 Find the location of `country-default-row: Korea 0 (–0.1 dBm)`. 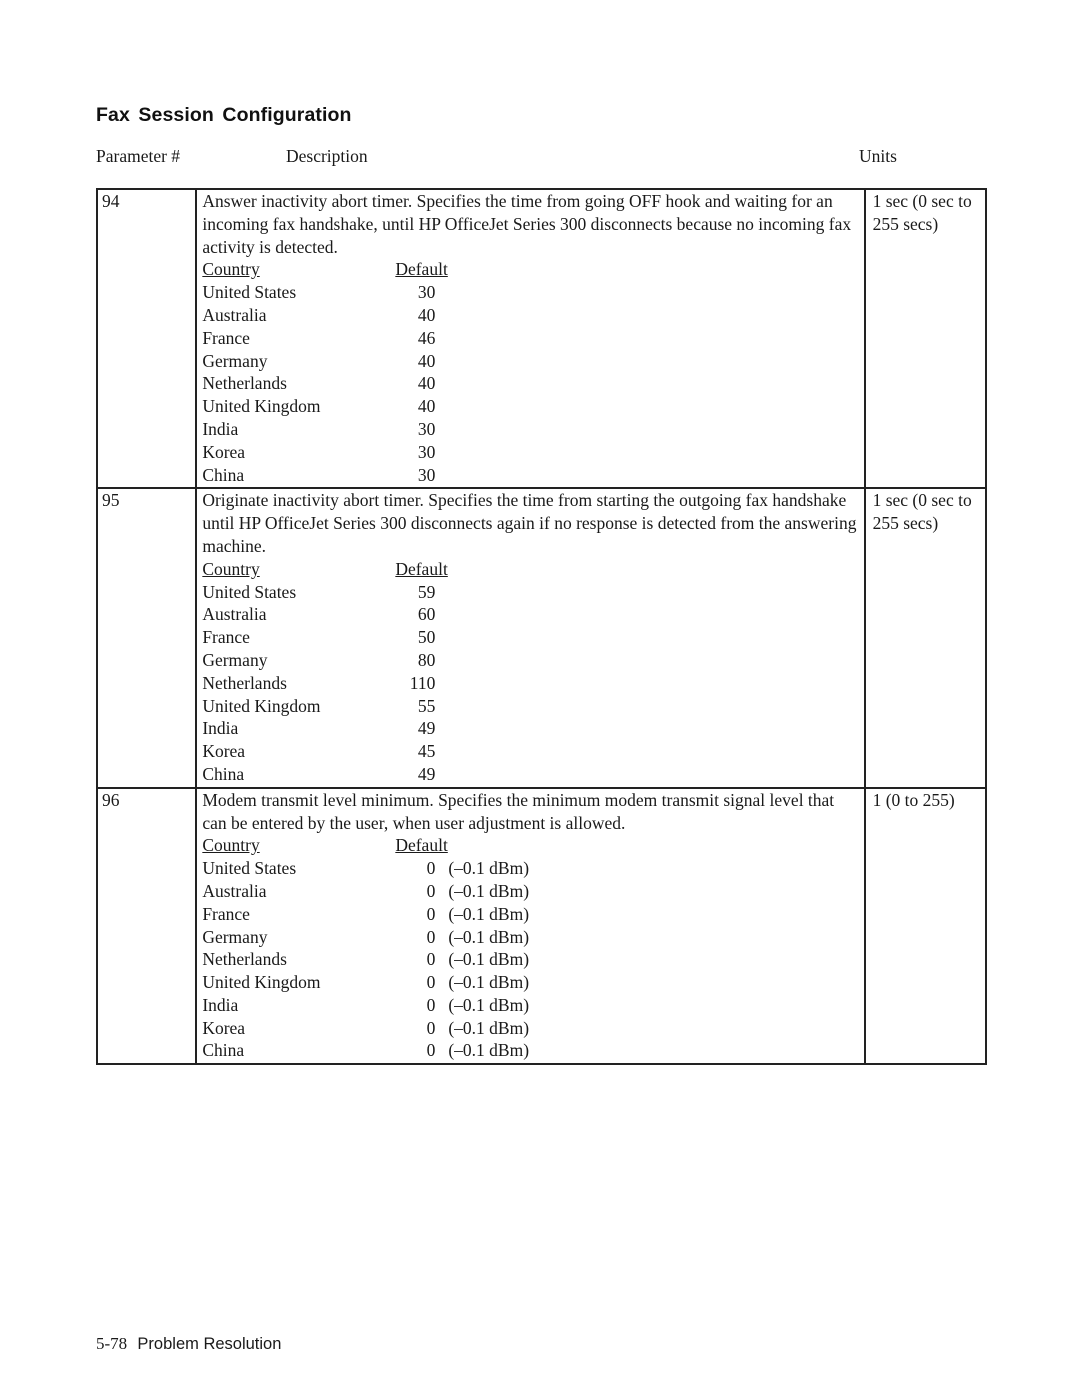

country-default-row: Korea 0 (–0.1 dBm) is located at coordinates (532, 1028).